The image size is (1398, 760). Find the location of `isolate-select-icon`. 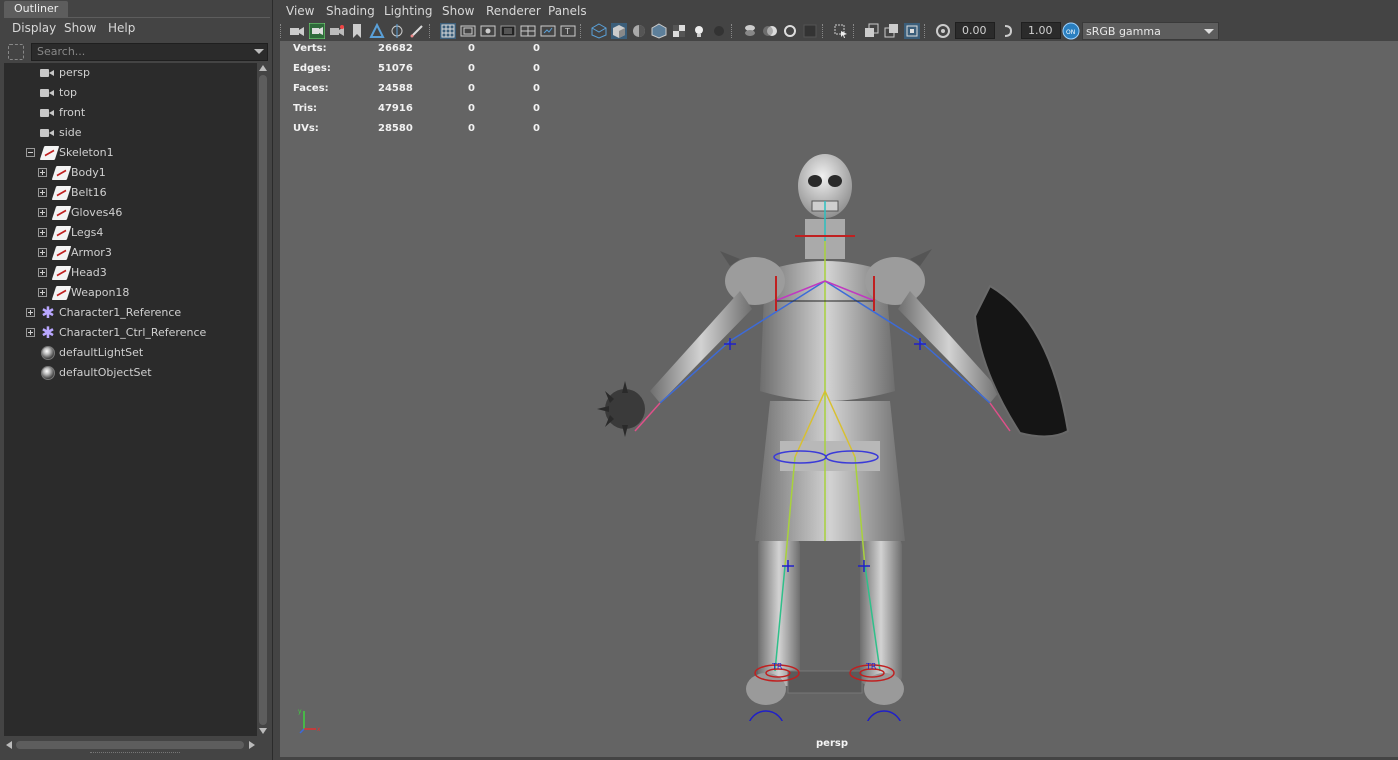

isolate-select-icon is located at coordinates (841, 31).